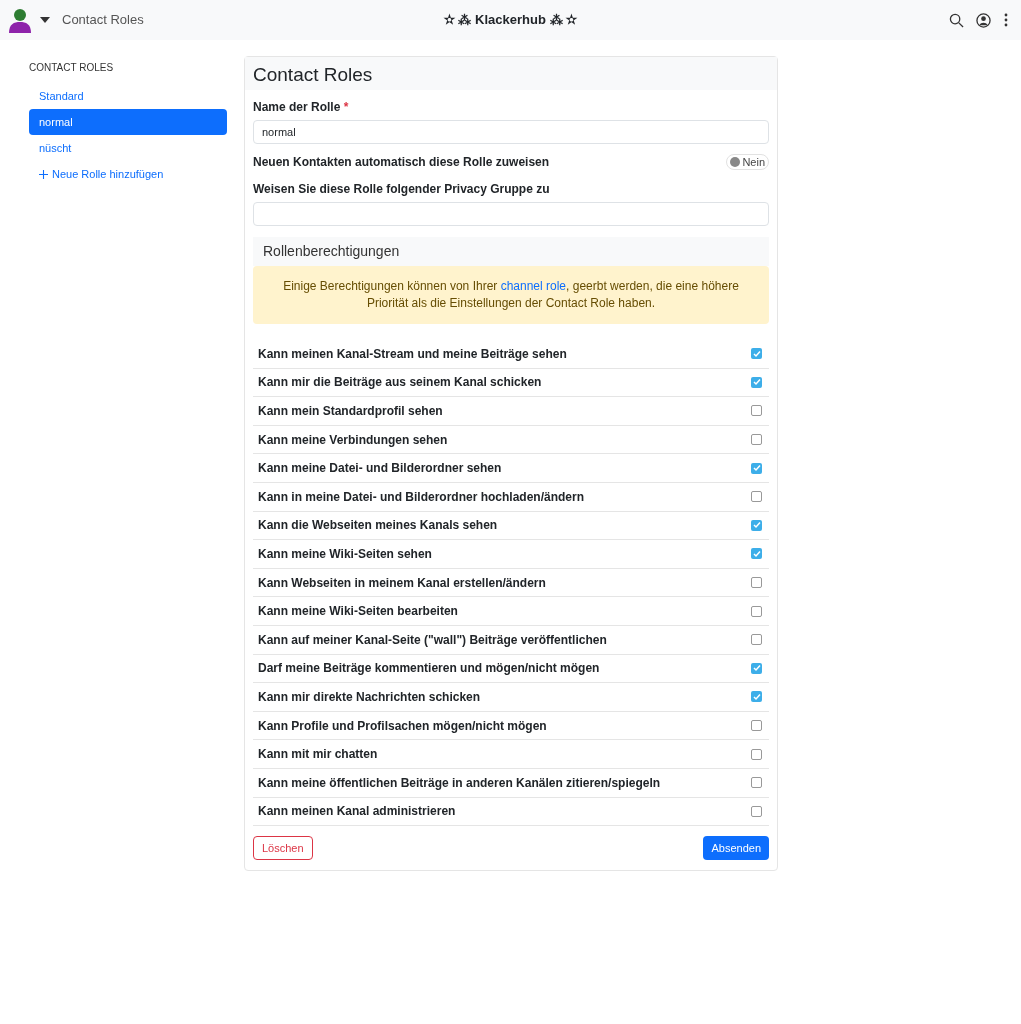 The height and width of the screenshot is (1024, 1021). I want to click on sidebar-heading: CONTACT ROLES, so click(72, 68).